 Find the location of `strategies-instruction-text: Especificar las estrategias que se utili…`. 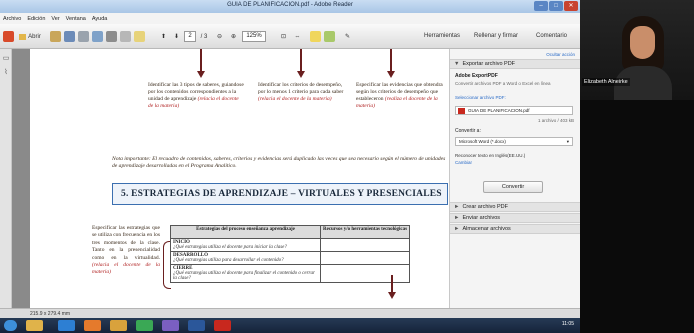

strategies-instruction-text: Especificar las estrategias que se utili… is located at coordinates (126, 243).